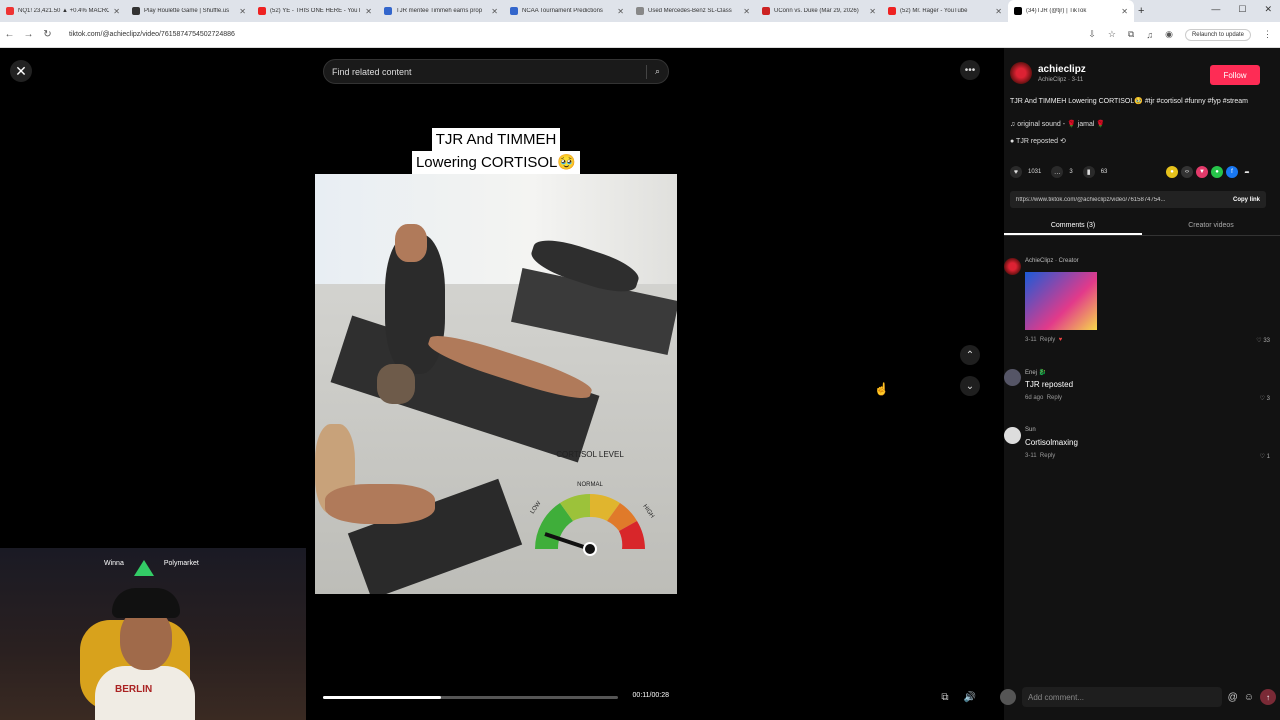 The width and height of the screenshot is (1280, 720). What do you see at coordinates (1202, 172) in the screenshot?
I see `send-icon: ▼` at bounding box center [1202, 172].